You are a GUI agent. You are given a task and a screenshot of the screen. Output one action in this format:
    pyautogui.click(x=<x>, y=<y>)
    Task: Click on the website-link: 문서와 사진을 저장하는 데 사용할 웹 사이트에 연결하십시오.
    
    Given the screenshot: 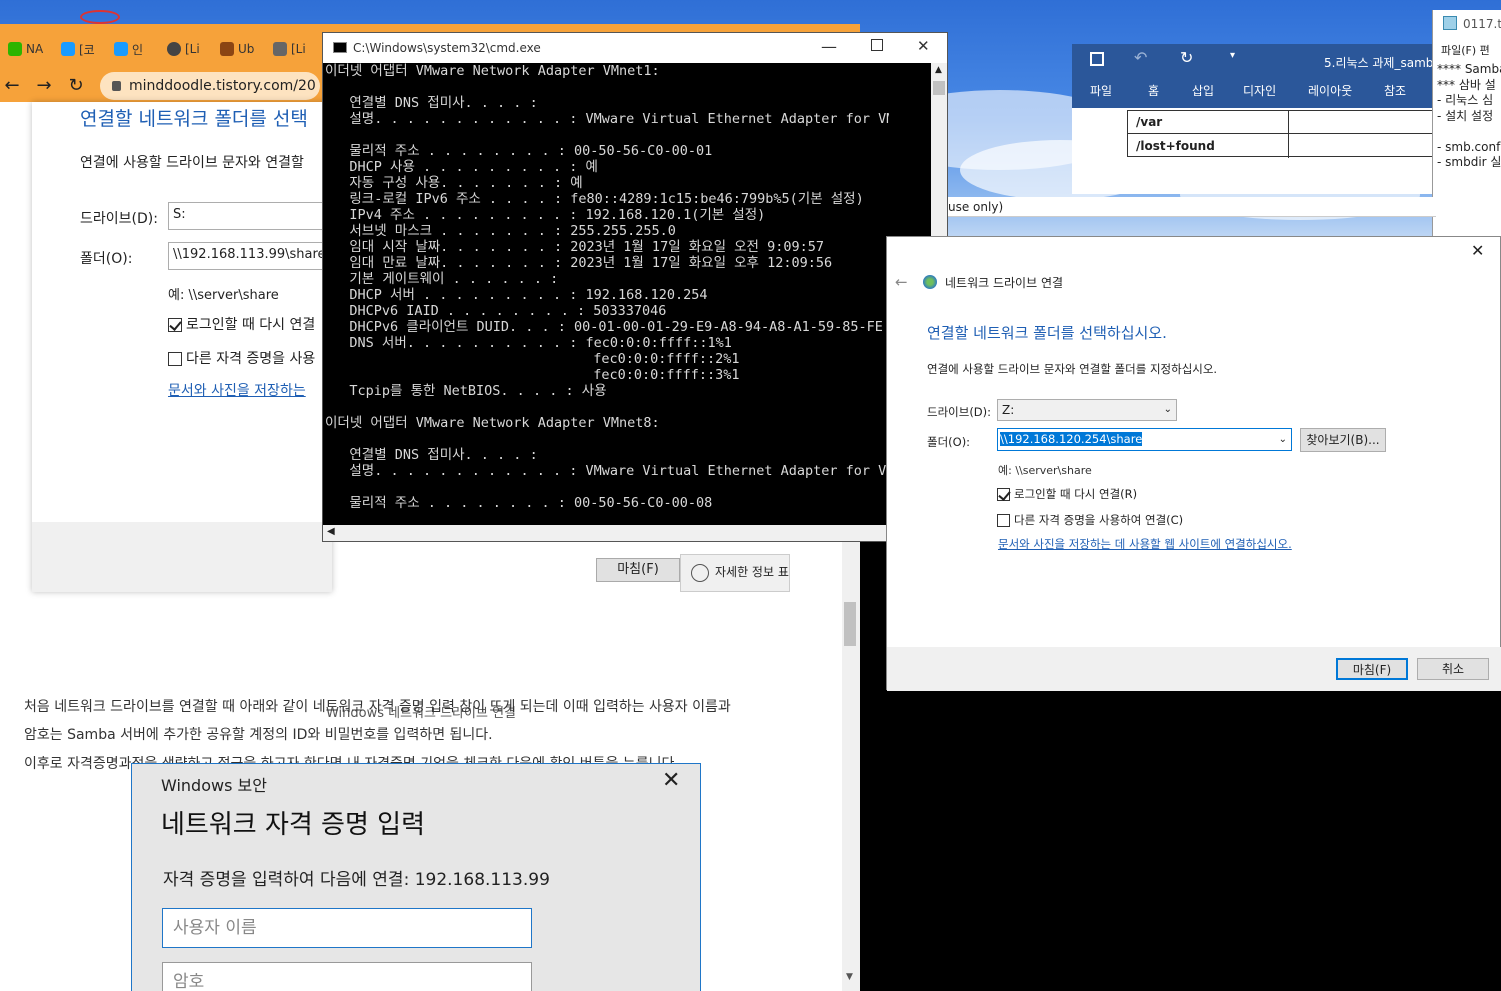 What is the action you would take?
    pyautogui.click(x=1145, y=544)
    